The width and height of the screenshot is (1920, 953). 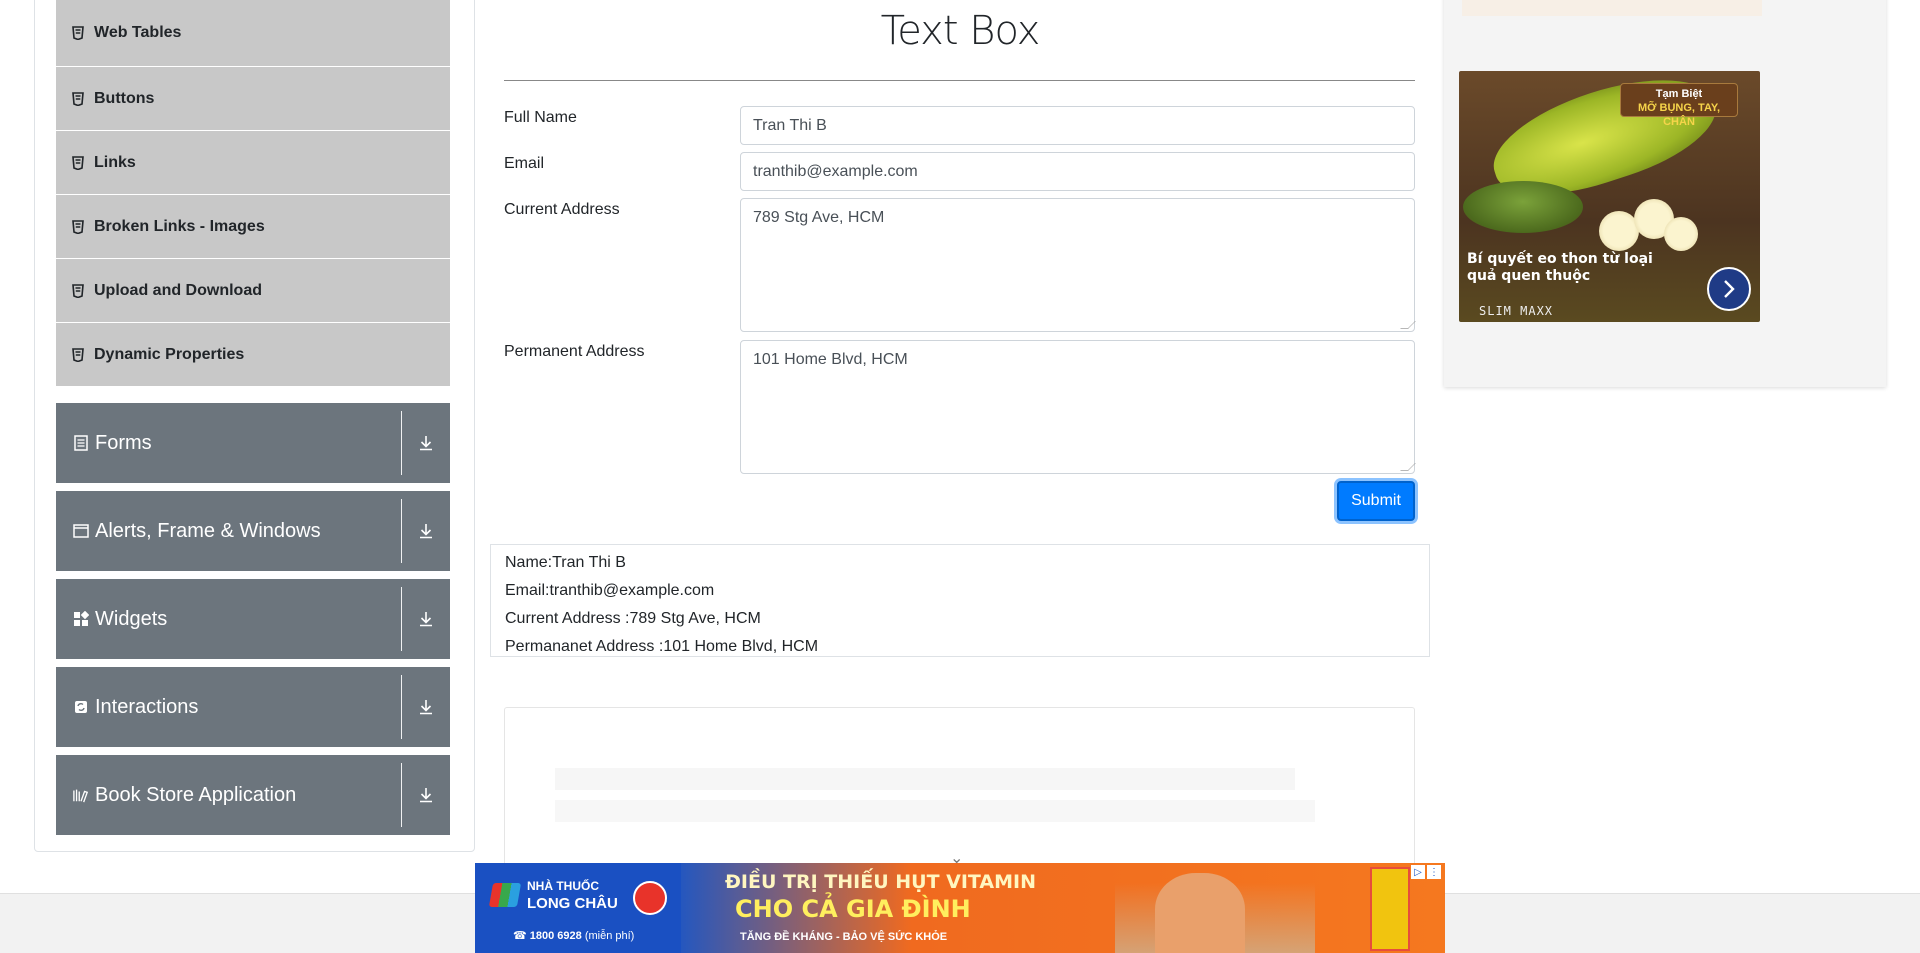 What do you see at coordinates (562, 209) in the screenshot?
I see `current-address-label: Current Address` at bounding box center [562, 209].